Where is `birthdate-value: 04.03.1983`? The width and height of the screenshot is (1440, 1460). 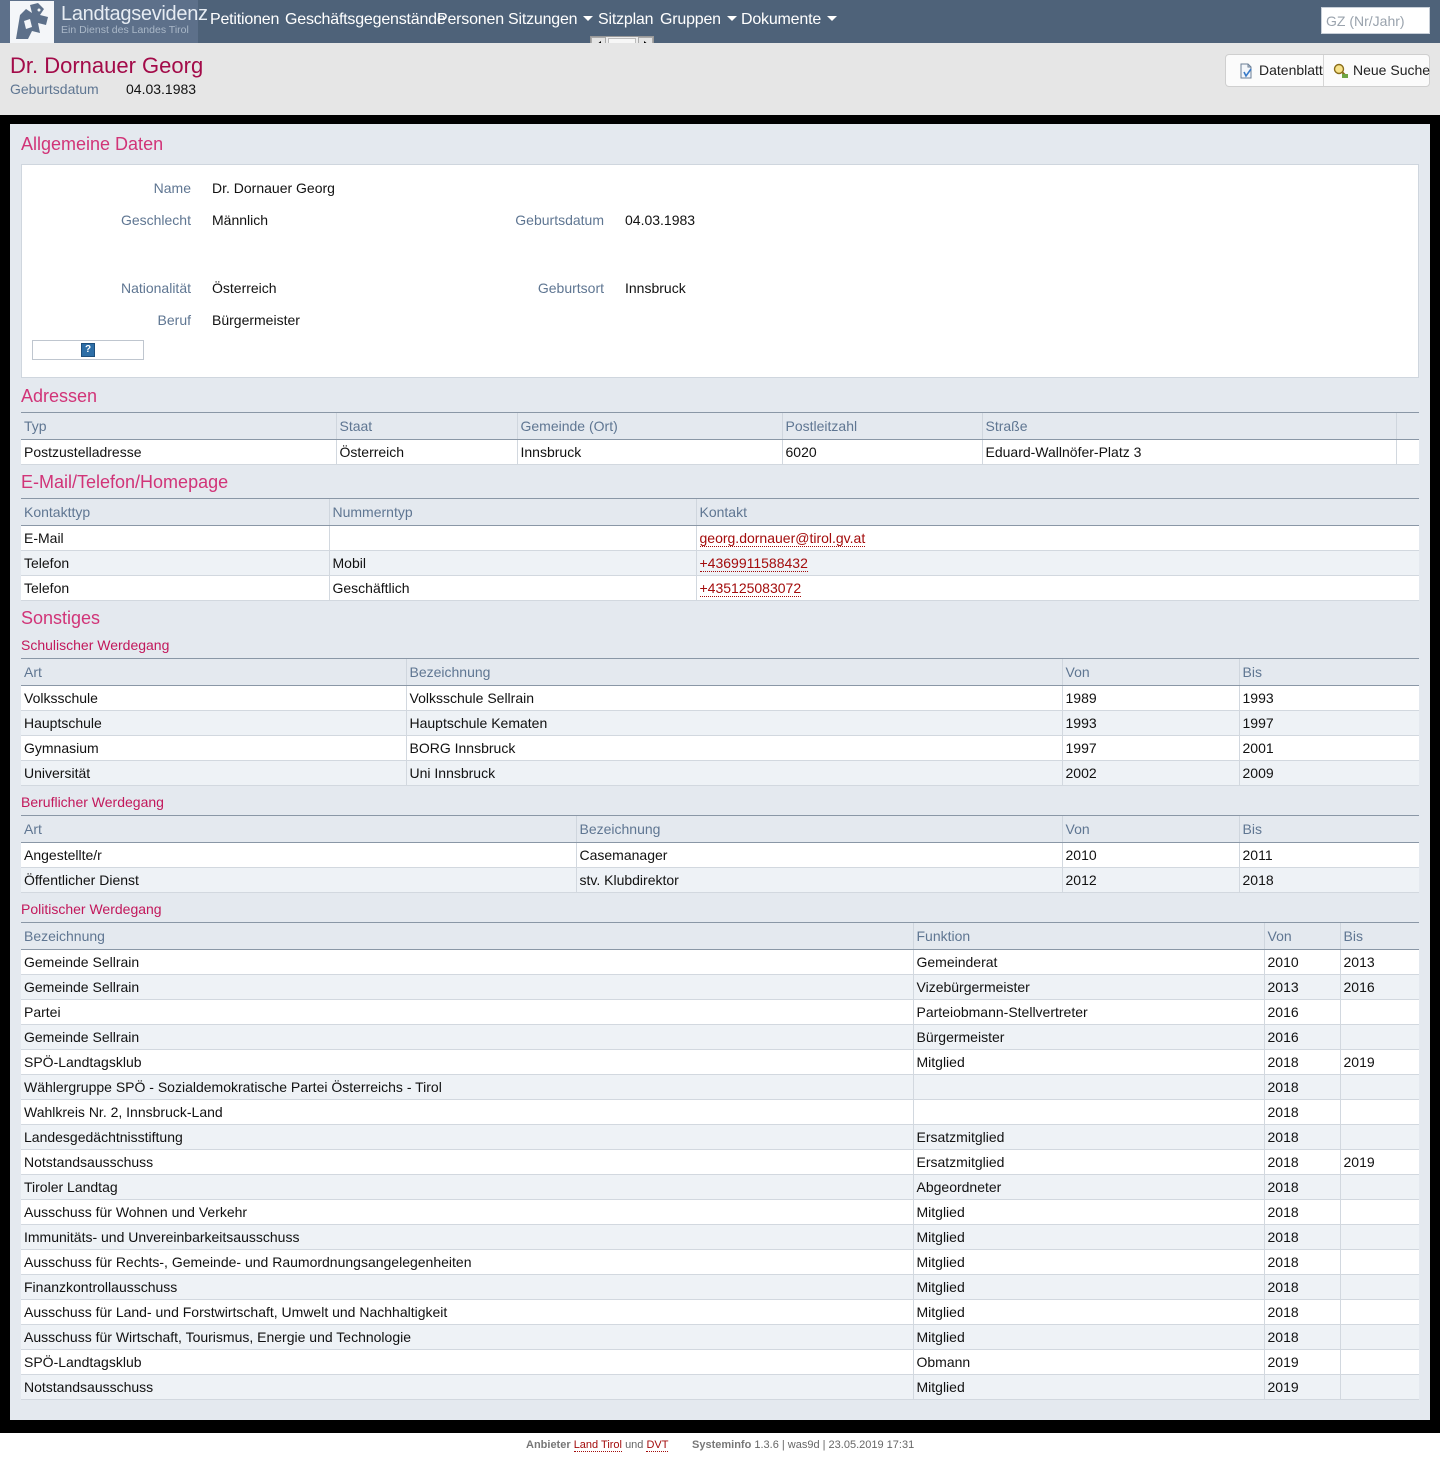
birthdate-value: 04.03.1983 is located at coordinates (660, 220).